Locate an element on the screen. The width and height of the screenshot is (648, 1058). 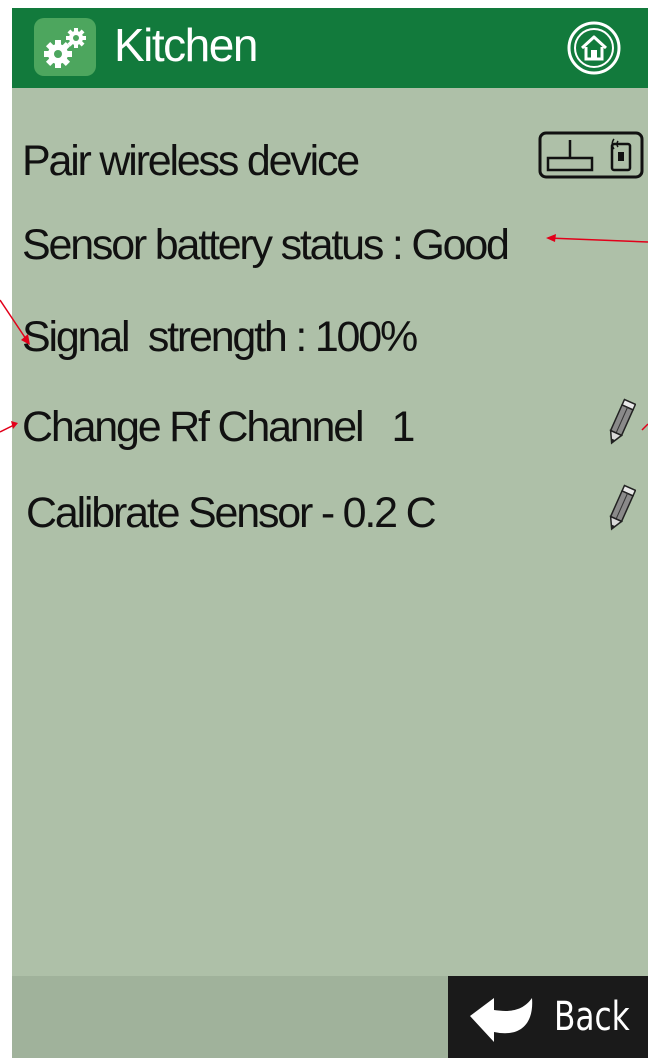
signal-strength-row: Signal strength : 100% is located at coordinates (330, 341).